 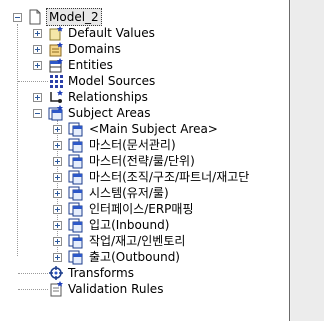 What do you see at coordinates (108, 97) in the screenshot?
I see `relationships-label: Relationships` at bounding box center [108, 97].